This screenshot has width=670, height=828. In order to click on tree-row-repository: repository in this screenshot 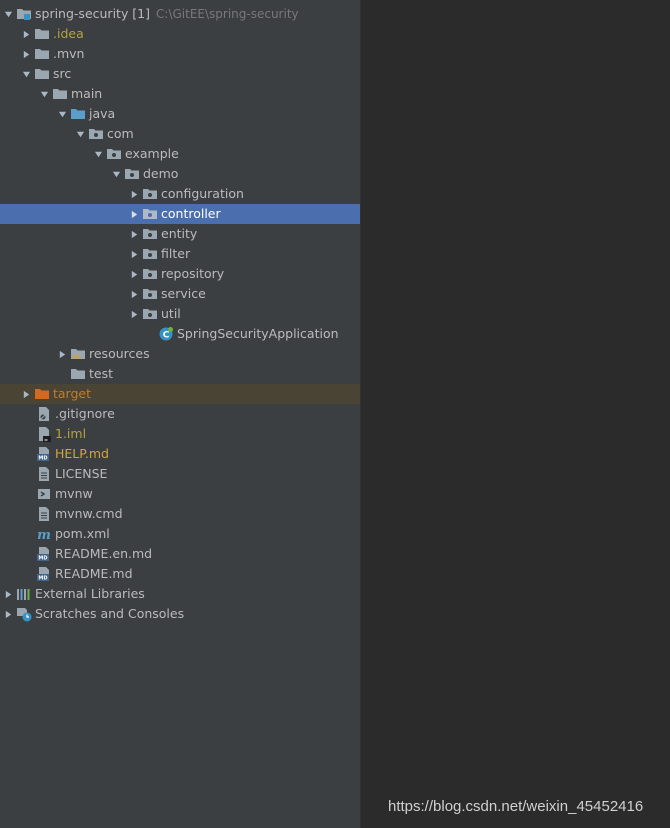, I will do `click(180, 274)`.